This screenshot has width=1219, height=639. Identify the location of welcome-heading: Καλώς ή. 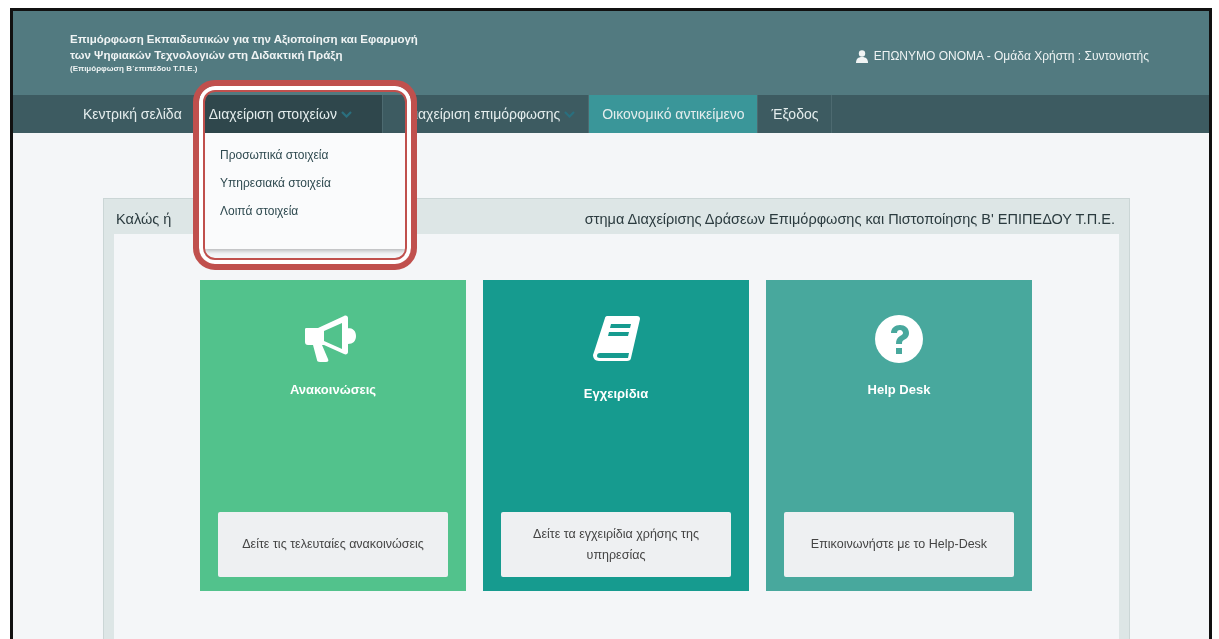
(144, 220).